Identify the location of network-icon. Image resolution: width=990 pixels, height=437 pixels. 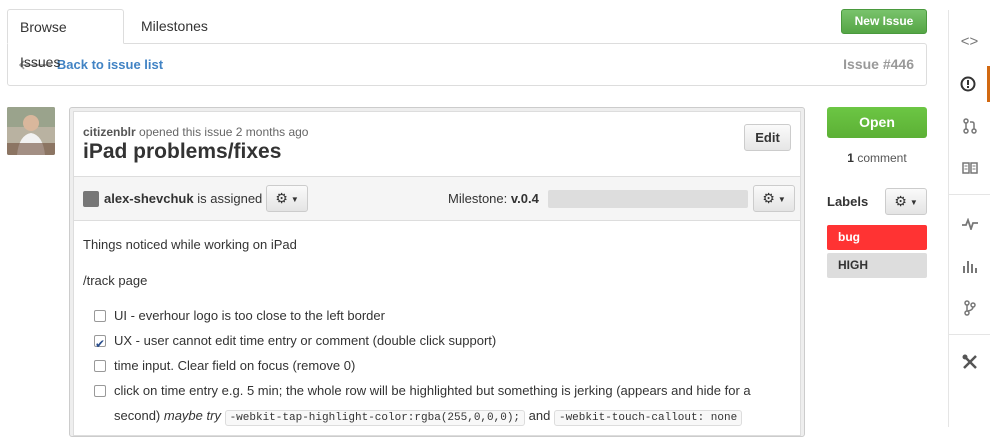
(969, 308).